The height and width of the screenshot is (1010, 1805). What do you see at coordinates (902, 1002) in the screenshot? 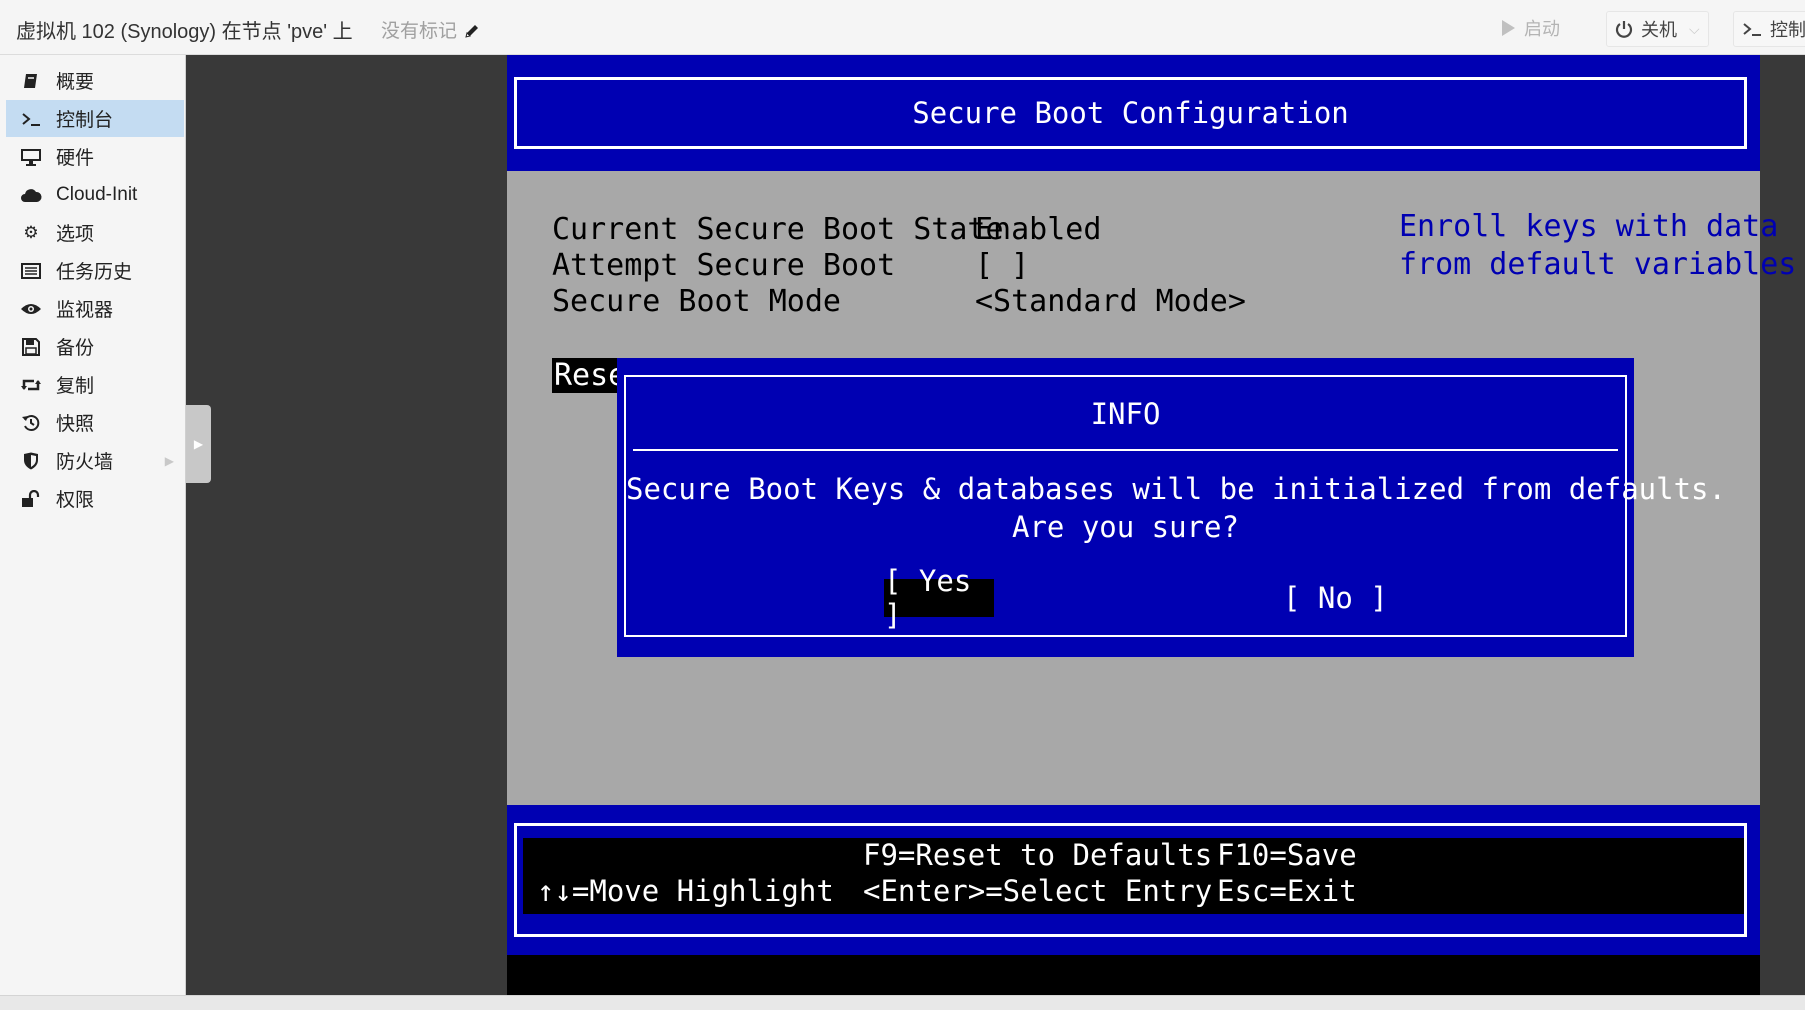
I see `status-bar` at bounding box center [902, 1002].